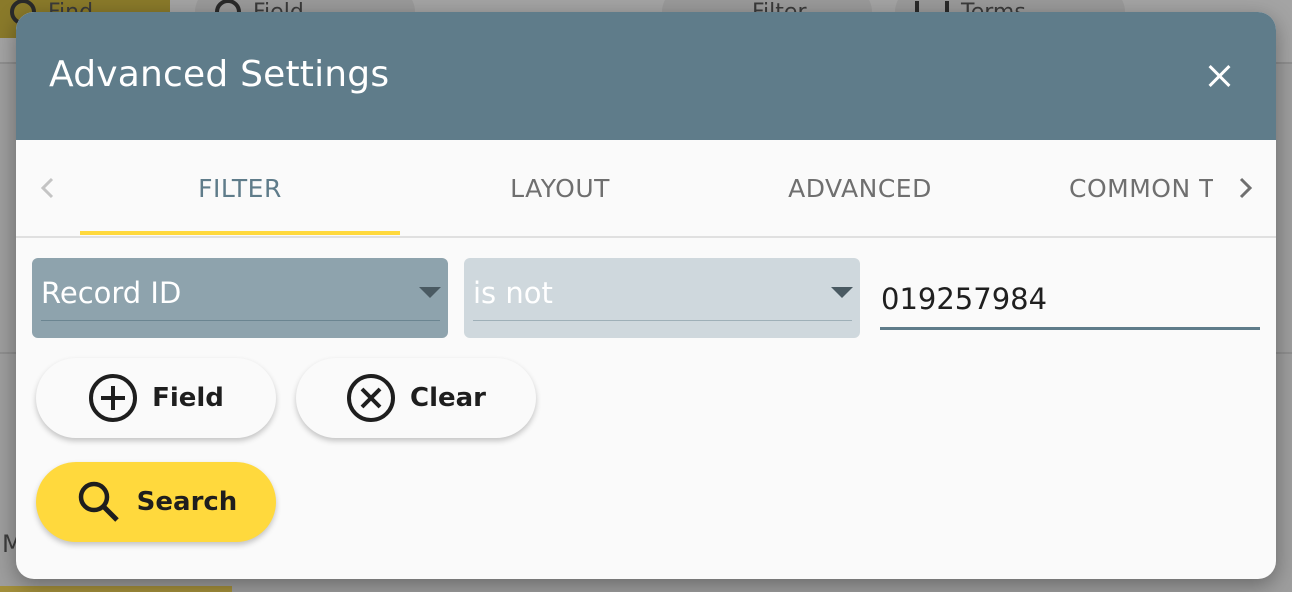 This screenshot has height=592, width=1292. Describe the element at coordinates (560, 188) in the screenshot. I see `tab-layout: LAYOUT` at that location.